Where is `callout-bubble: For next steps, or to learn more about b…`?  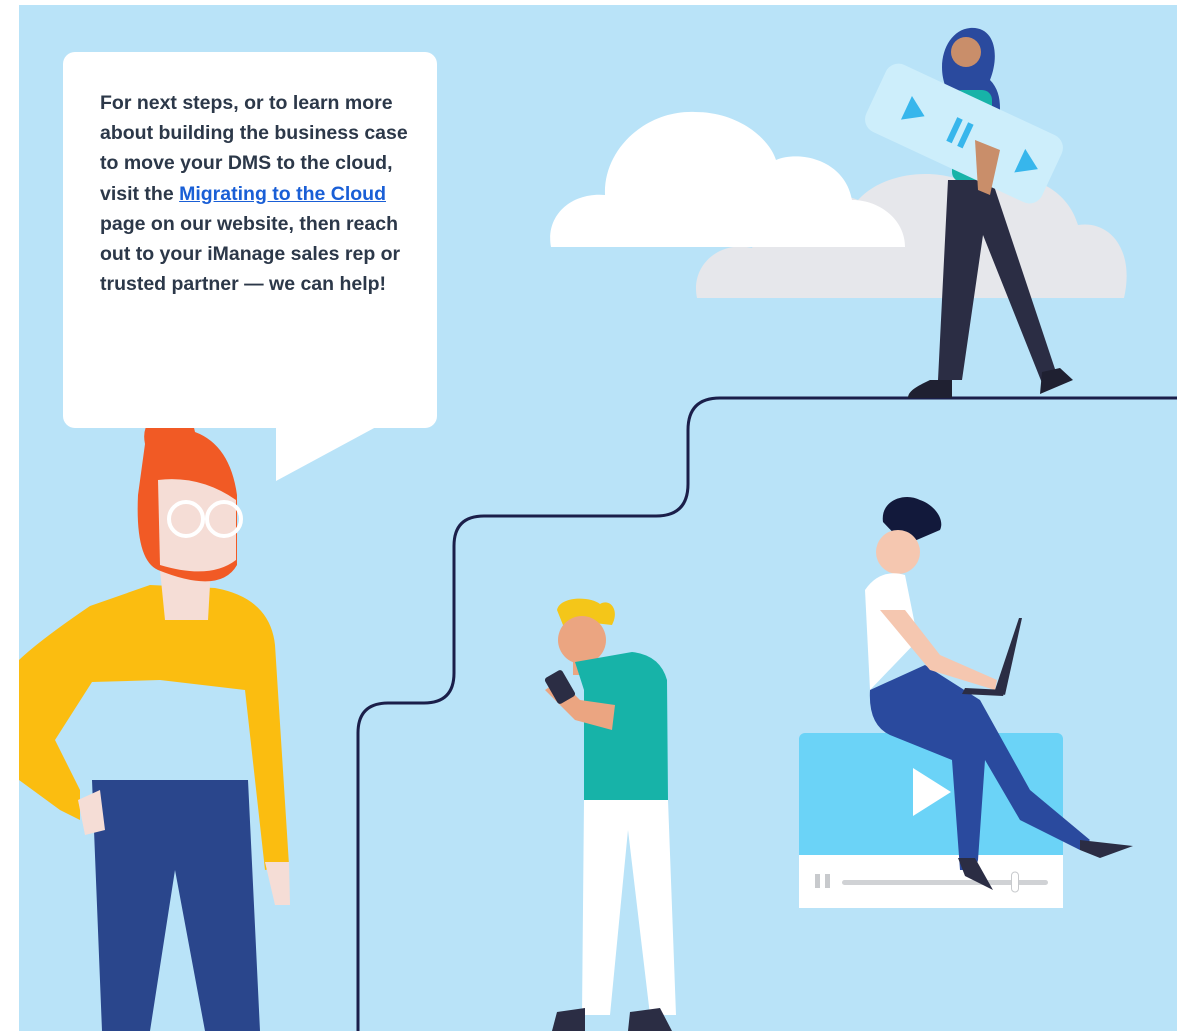
callout-bubble: For next steps, or to learn more about b… is located at coordinates (250, 240).